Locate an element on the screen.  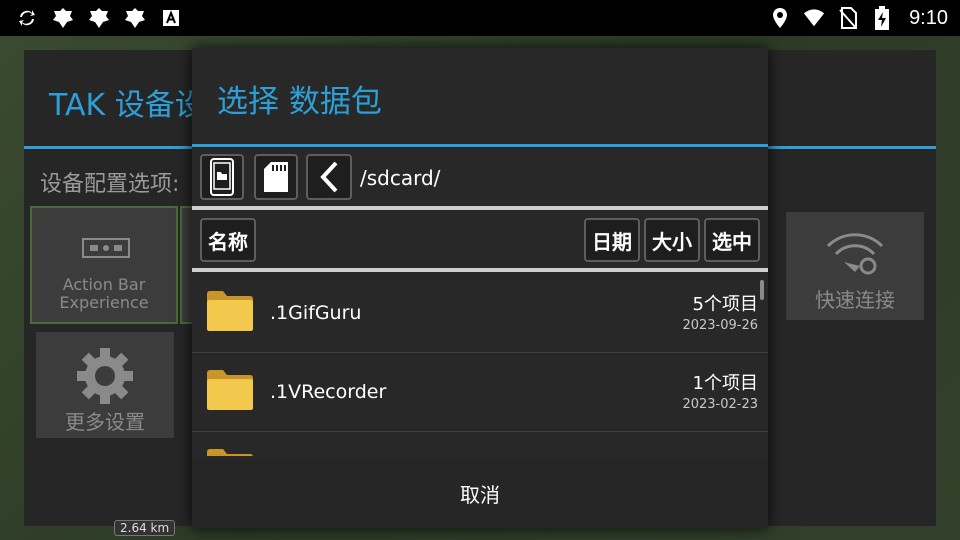
file-name: .1GifGuru is located at coordinates (316, 313).